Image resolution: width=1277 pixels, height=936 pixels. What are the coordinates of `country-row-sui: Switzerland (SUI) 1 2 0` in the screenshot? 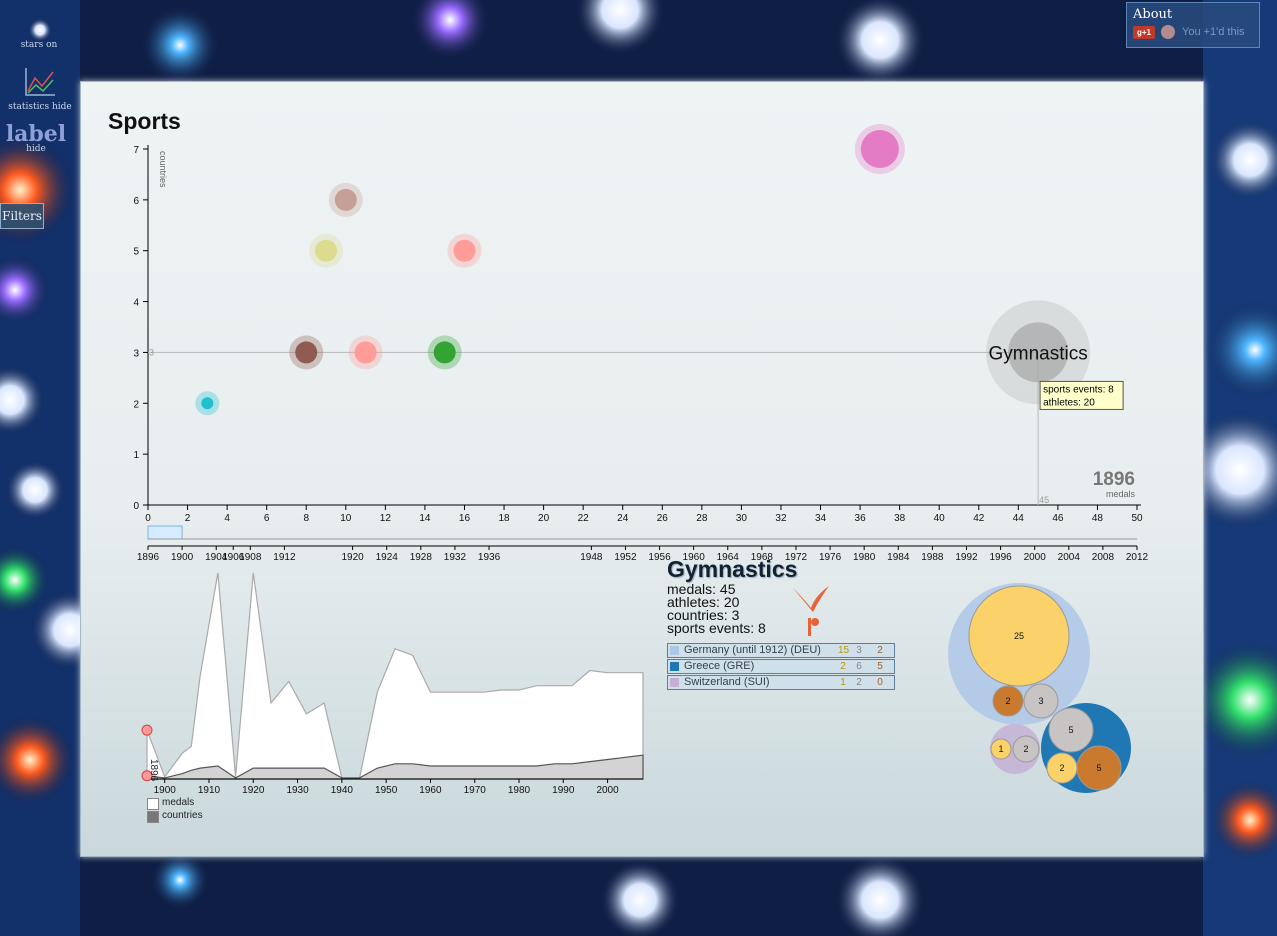 It's located at (781, 682).